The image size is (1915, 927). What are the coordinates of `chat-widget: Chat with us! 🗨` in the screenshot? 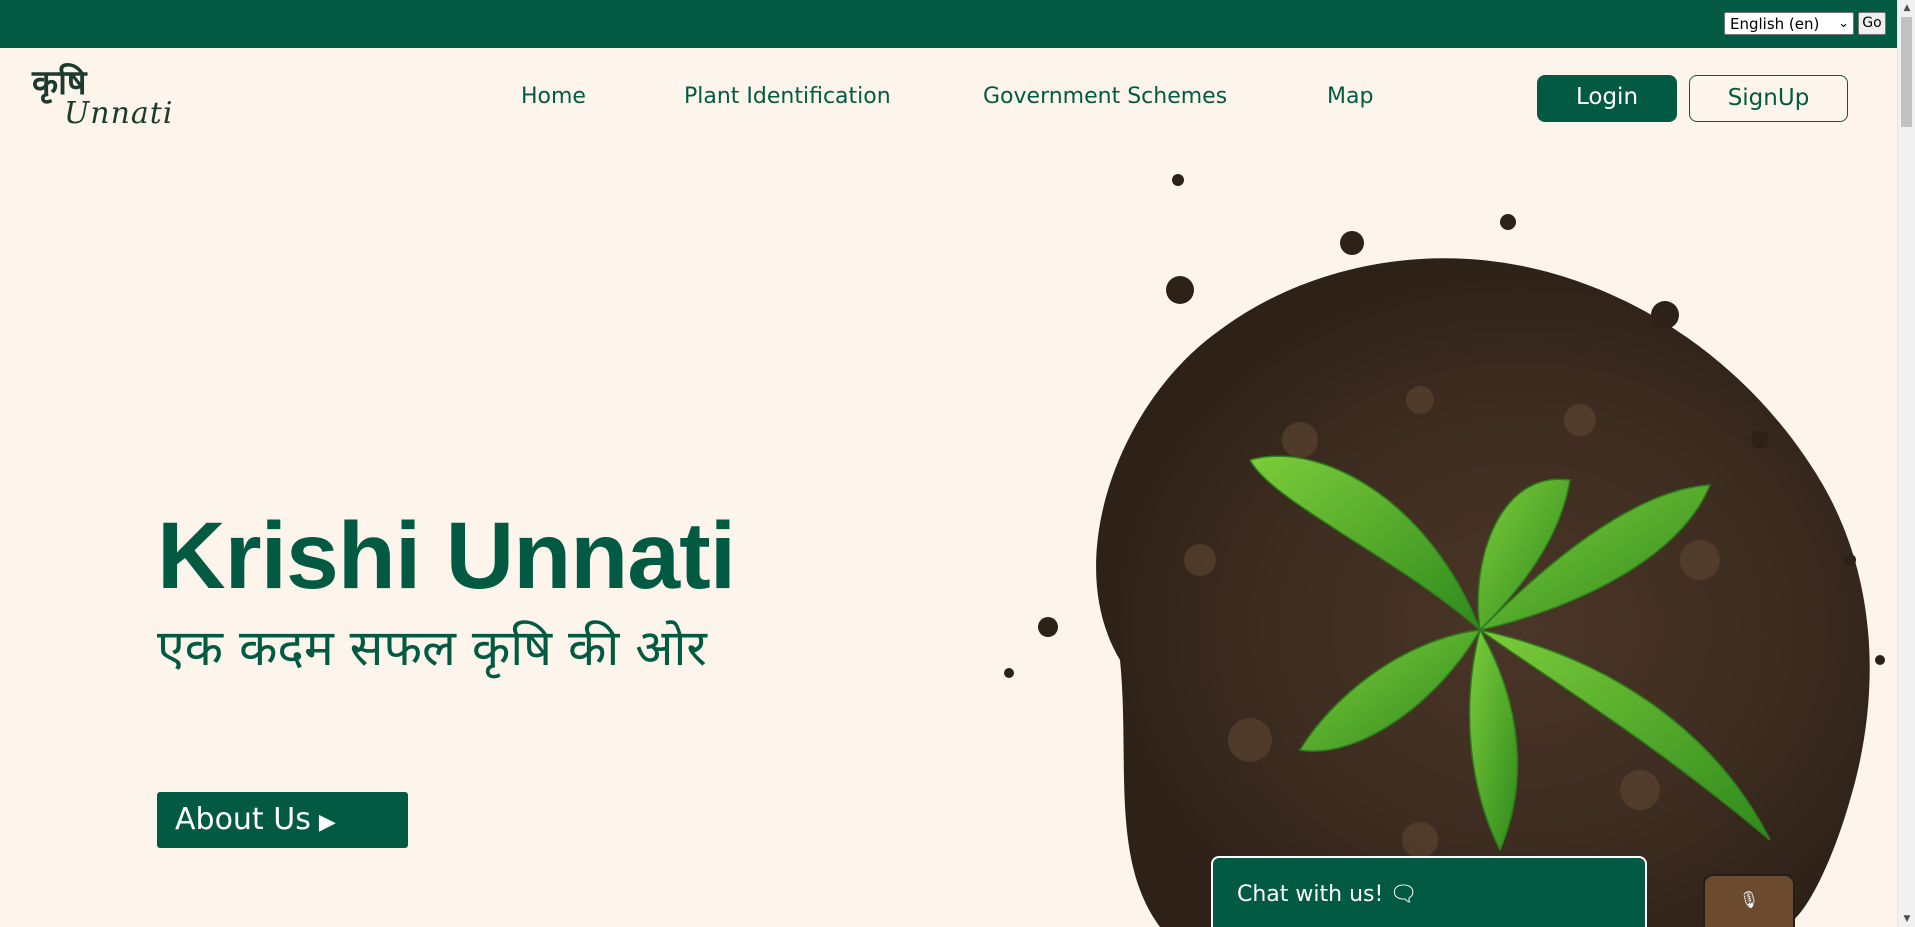 It's located at (1429, 891).